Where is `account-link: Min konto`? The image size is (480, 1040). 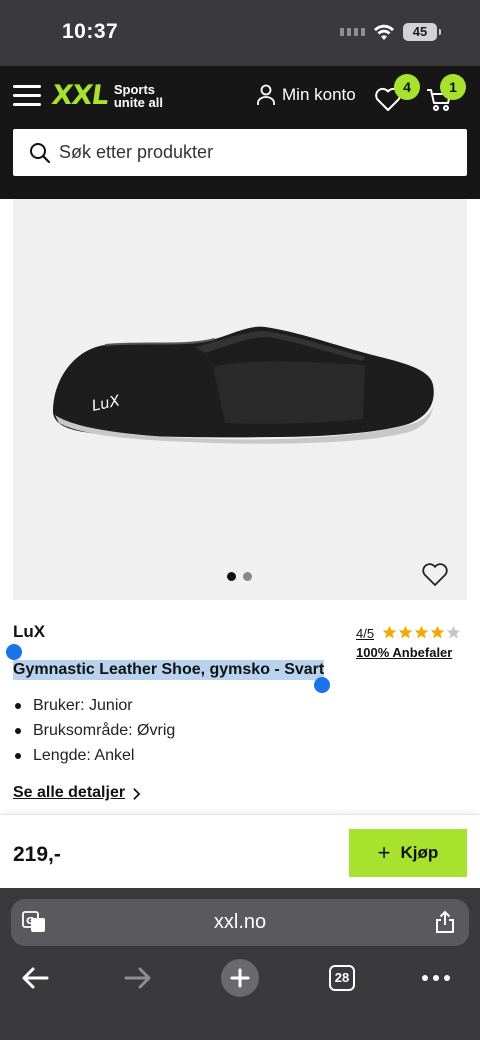 account-link: Min konto is located at coordinates (306, 95).